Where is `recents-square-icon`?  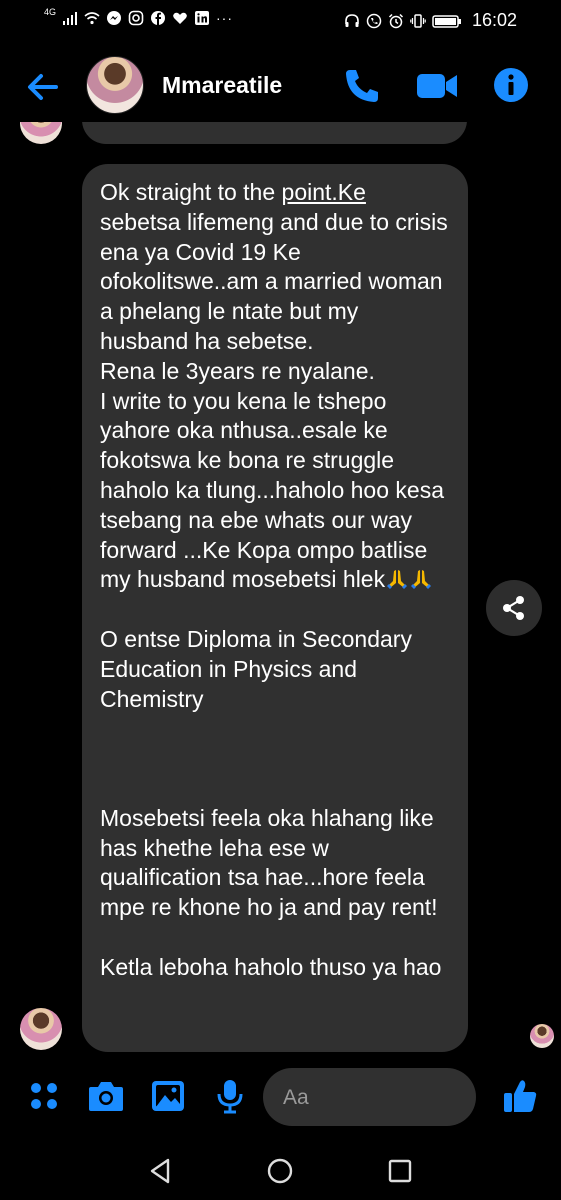 recents-square-icon is located at coordinates (400, 1171).